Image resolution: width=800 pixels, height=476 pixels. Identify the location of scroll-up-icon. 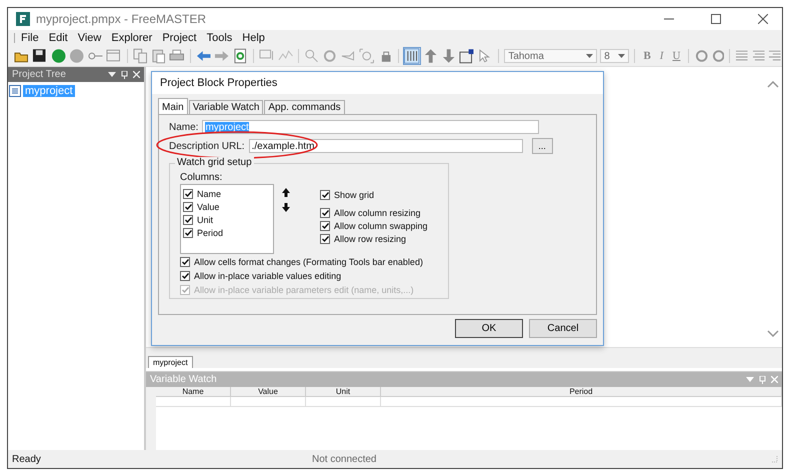
(773, 84).